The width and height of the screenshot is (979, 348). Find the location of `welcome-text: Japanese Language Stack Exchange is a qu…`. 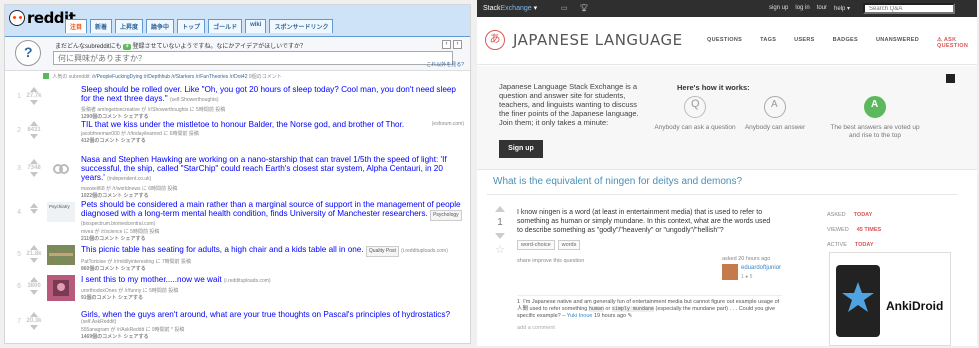

welcome-text: Japanese Language Stack Exchange is a qu… is located at coordinates (569, 104).